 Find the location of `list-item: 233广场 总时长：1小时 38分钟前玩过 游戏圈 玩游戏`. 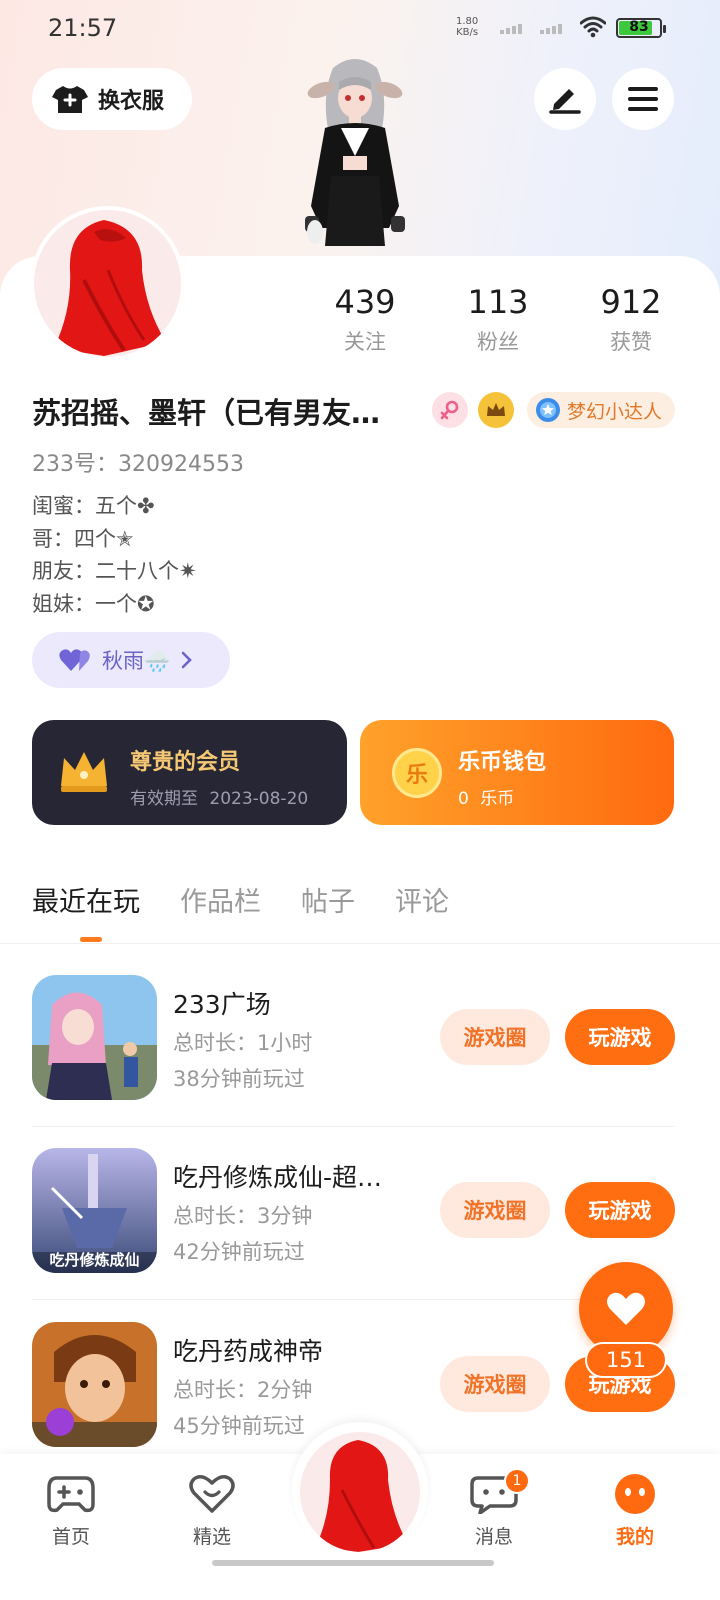

list-item: 233广场 总时长：1小时 38分钟前玩过 游戏圈 玩游戏 is located at coordinates (353, 1051).